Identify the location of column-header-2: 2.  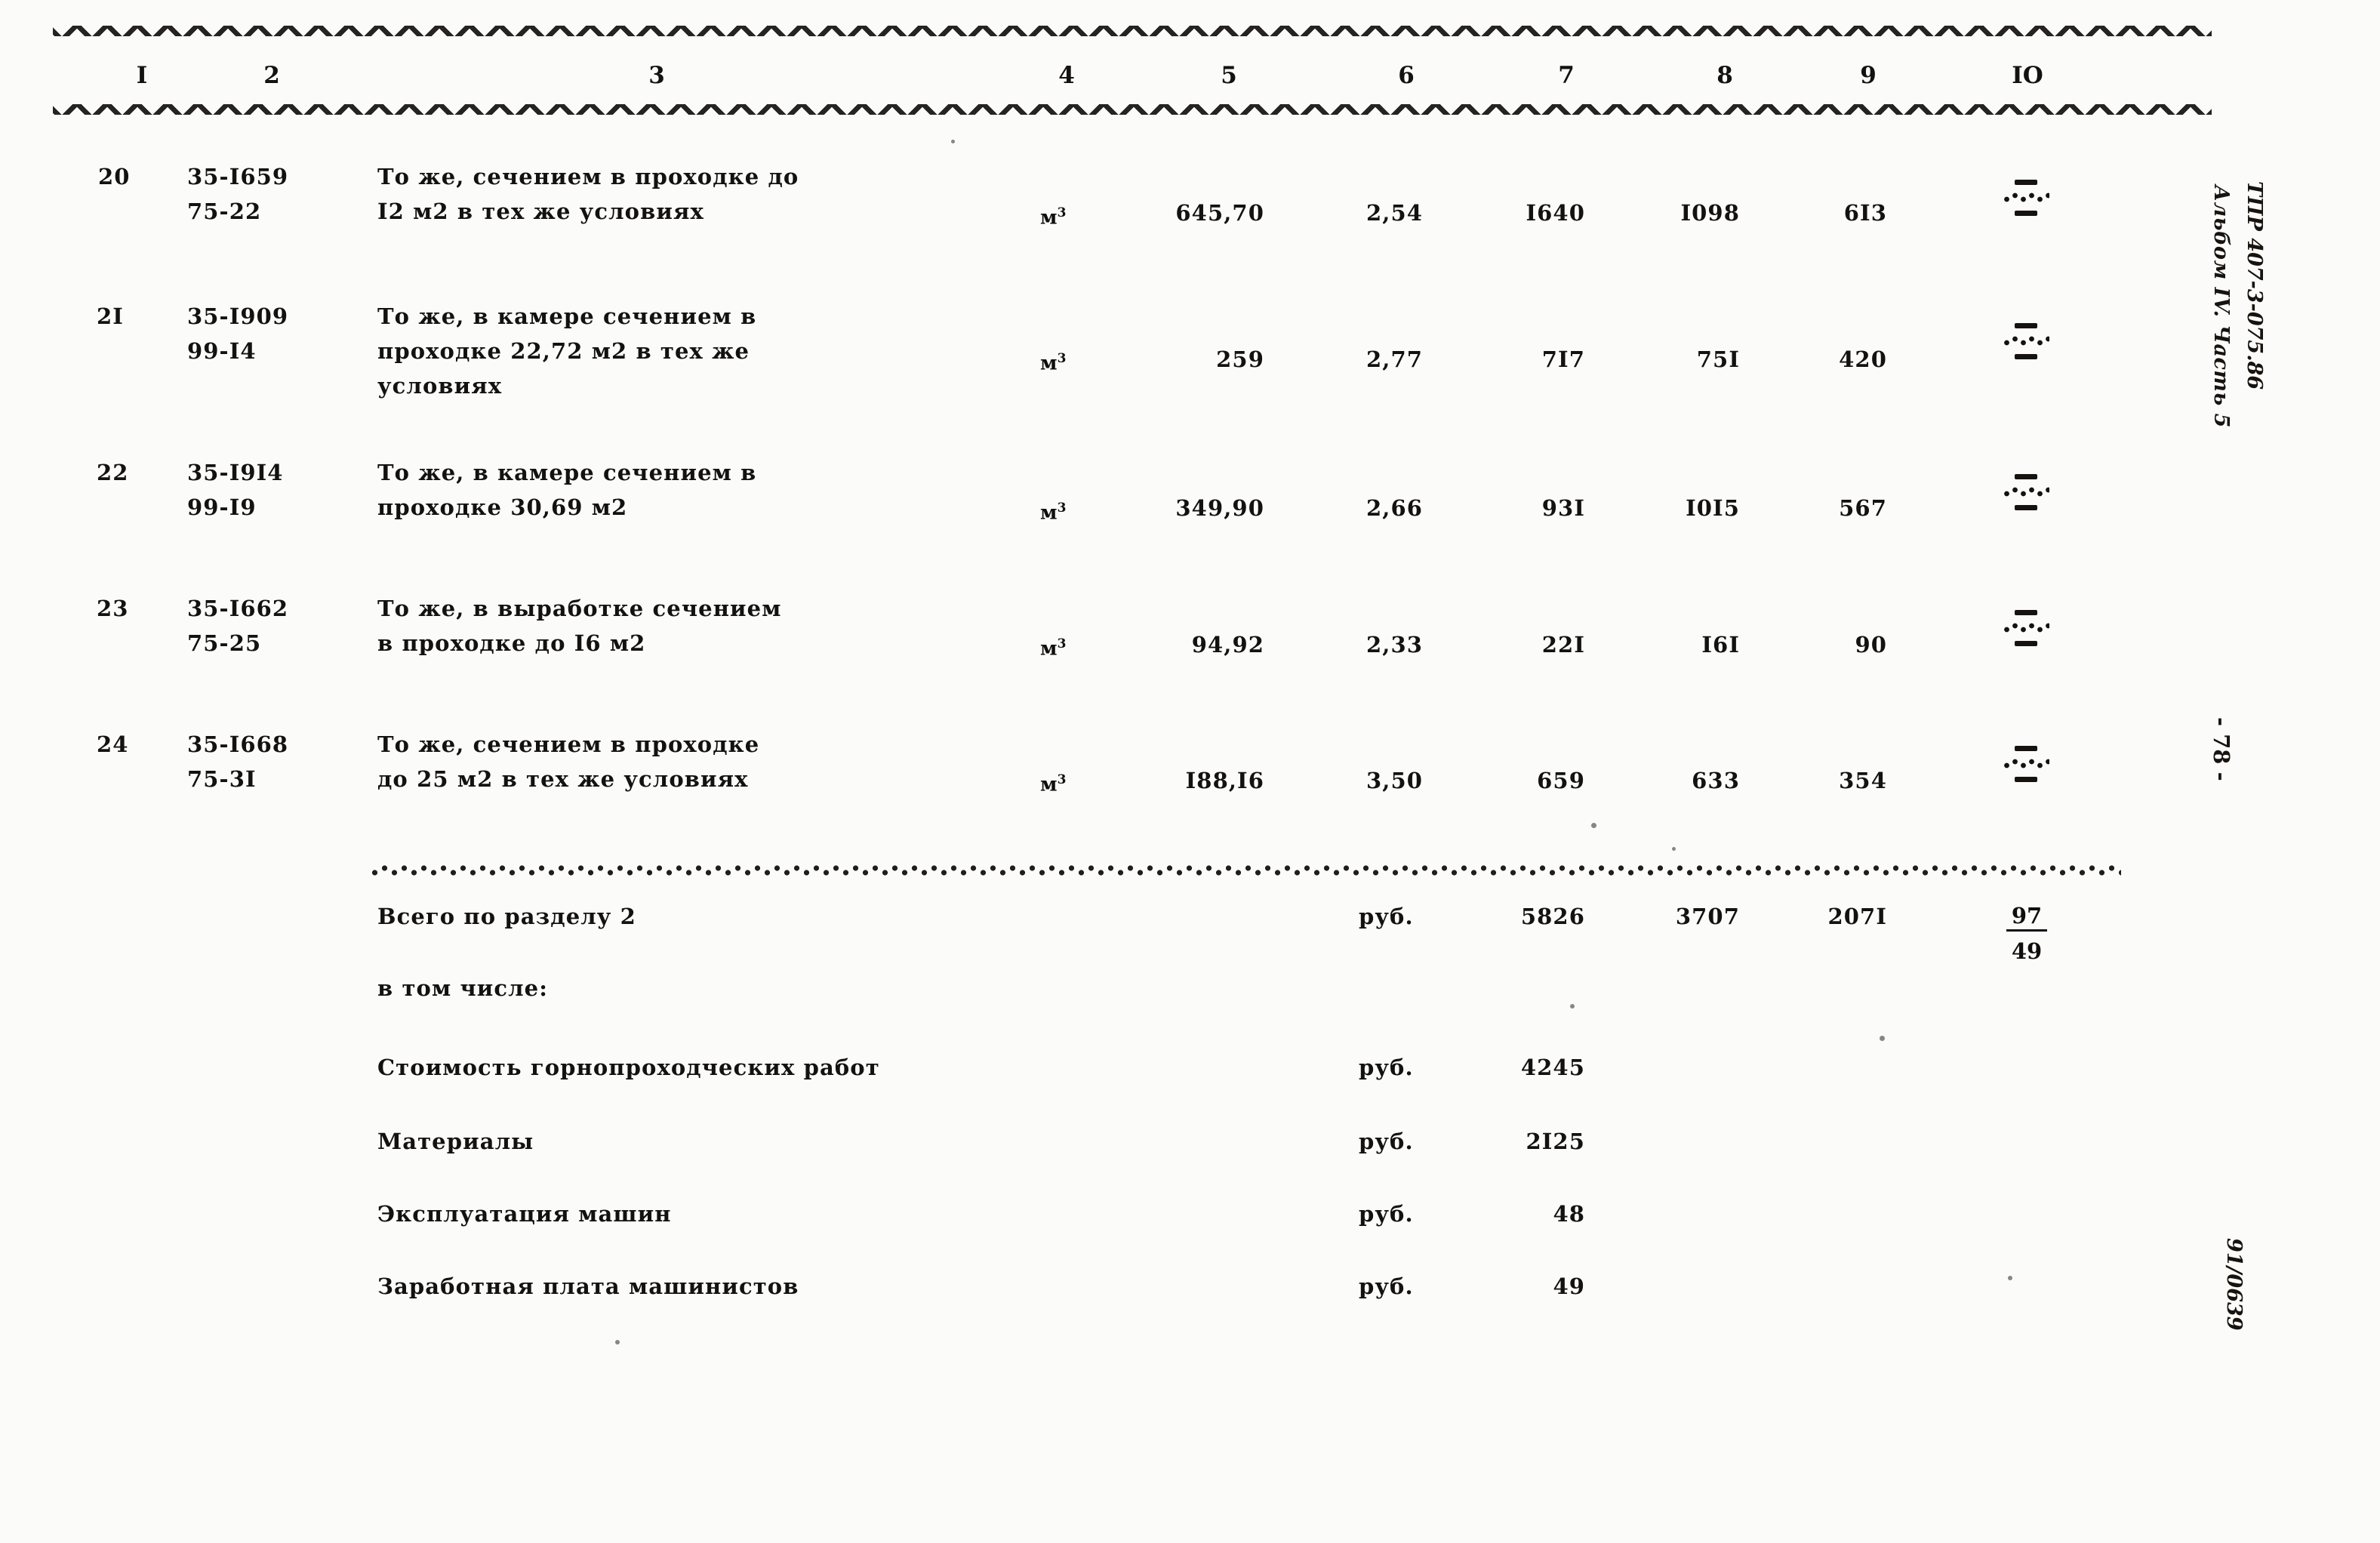
(271, 75).